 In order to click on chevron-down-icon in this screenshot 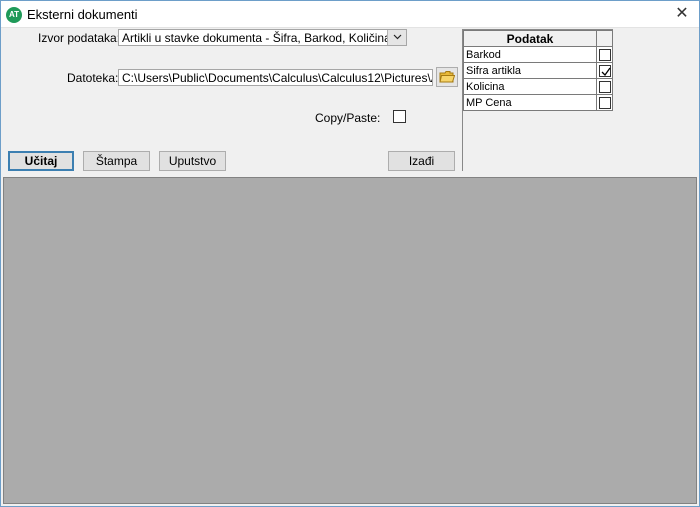, I will do `click(397, 37)`.